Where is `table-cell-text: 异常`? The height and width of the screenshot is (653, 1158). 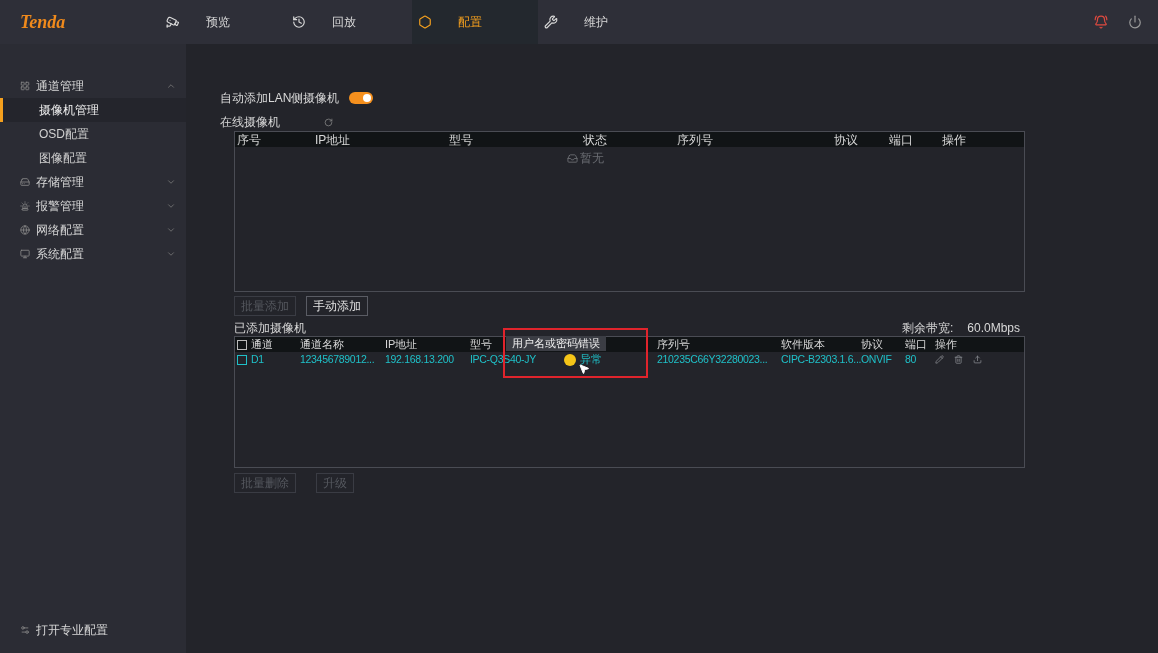
table-cell-text: 异常 is located at coordinates (591, 359).